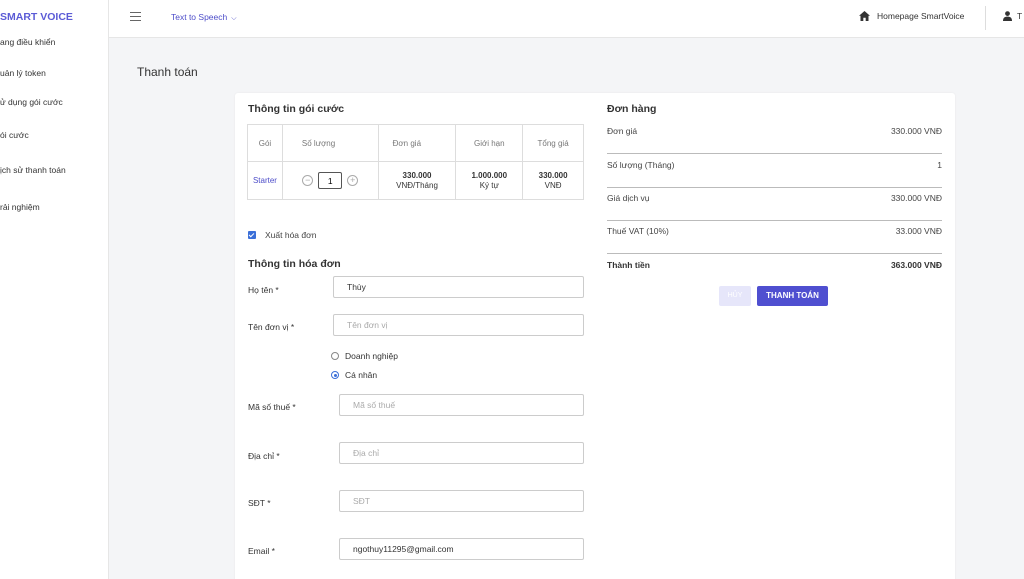 This screenshot has height=579, width=1024. What do you see at coordinates (921, 16) in the screenshot?
I see `homepage-label: Homepage SmartVoice` at bounding box center [921, 16].